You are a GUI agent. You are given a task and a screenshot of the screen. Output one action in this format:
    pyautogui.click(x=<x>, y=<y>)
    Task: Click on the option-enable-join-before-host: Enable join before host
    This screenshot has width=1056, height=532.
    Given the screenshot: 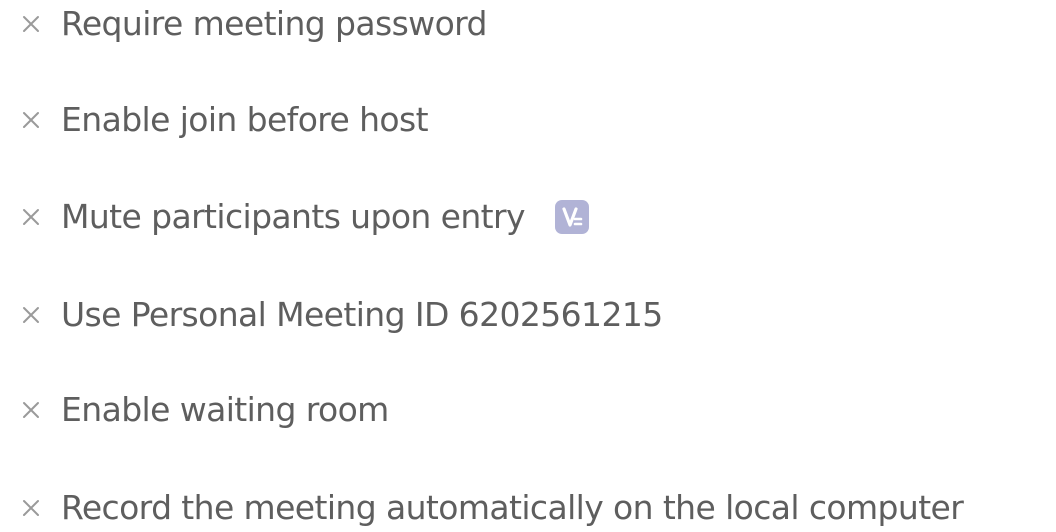 What is the action you would take?
    pyautogui.click(x=223, y=120)
    